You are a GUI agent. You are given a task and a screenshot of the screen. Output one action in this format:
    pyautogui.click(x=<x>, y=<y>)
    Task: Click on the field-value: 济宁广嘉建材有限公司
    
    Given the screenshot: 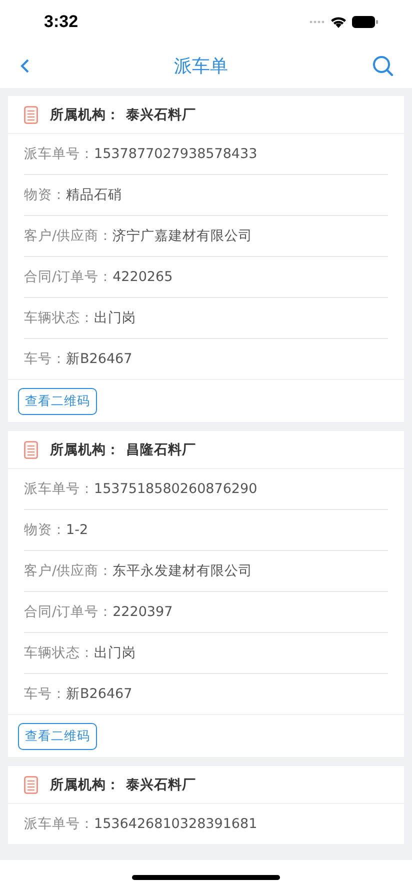 What is the action you would take?
    pyautogui.click(x=182, y=236)
    